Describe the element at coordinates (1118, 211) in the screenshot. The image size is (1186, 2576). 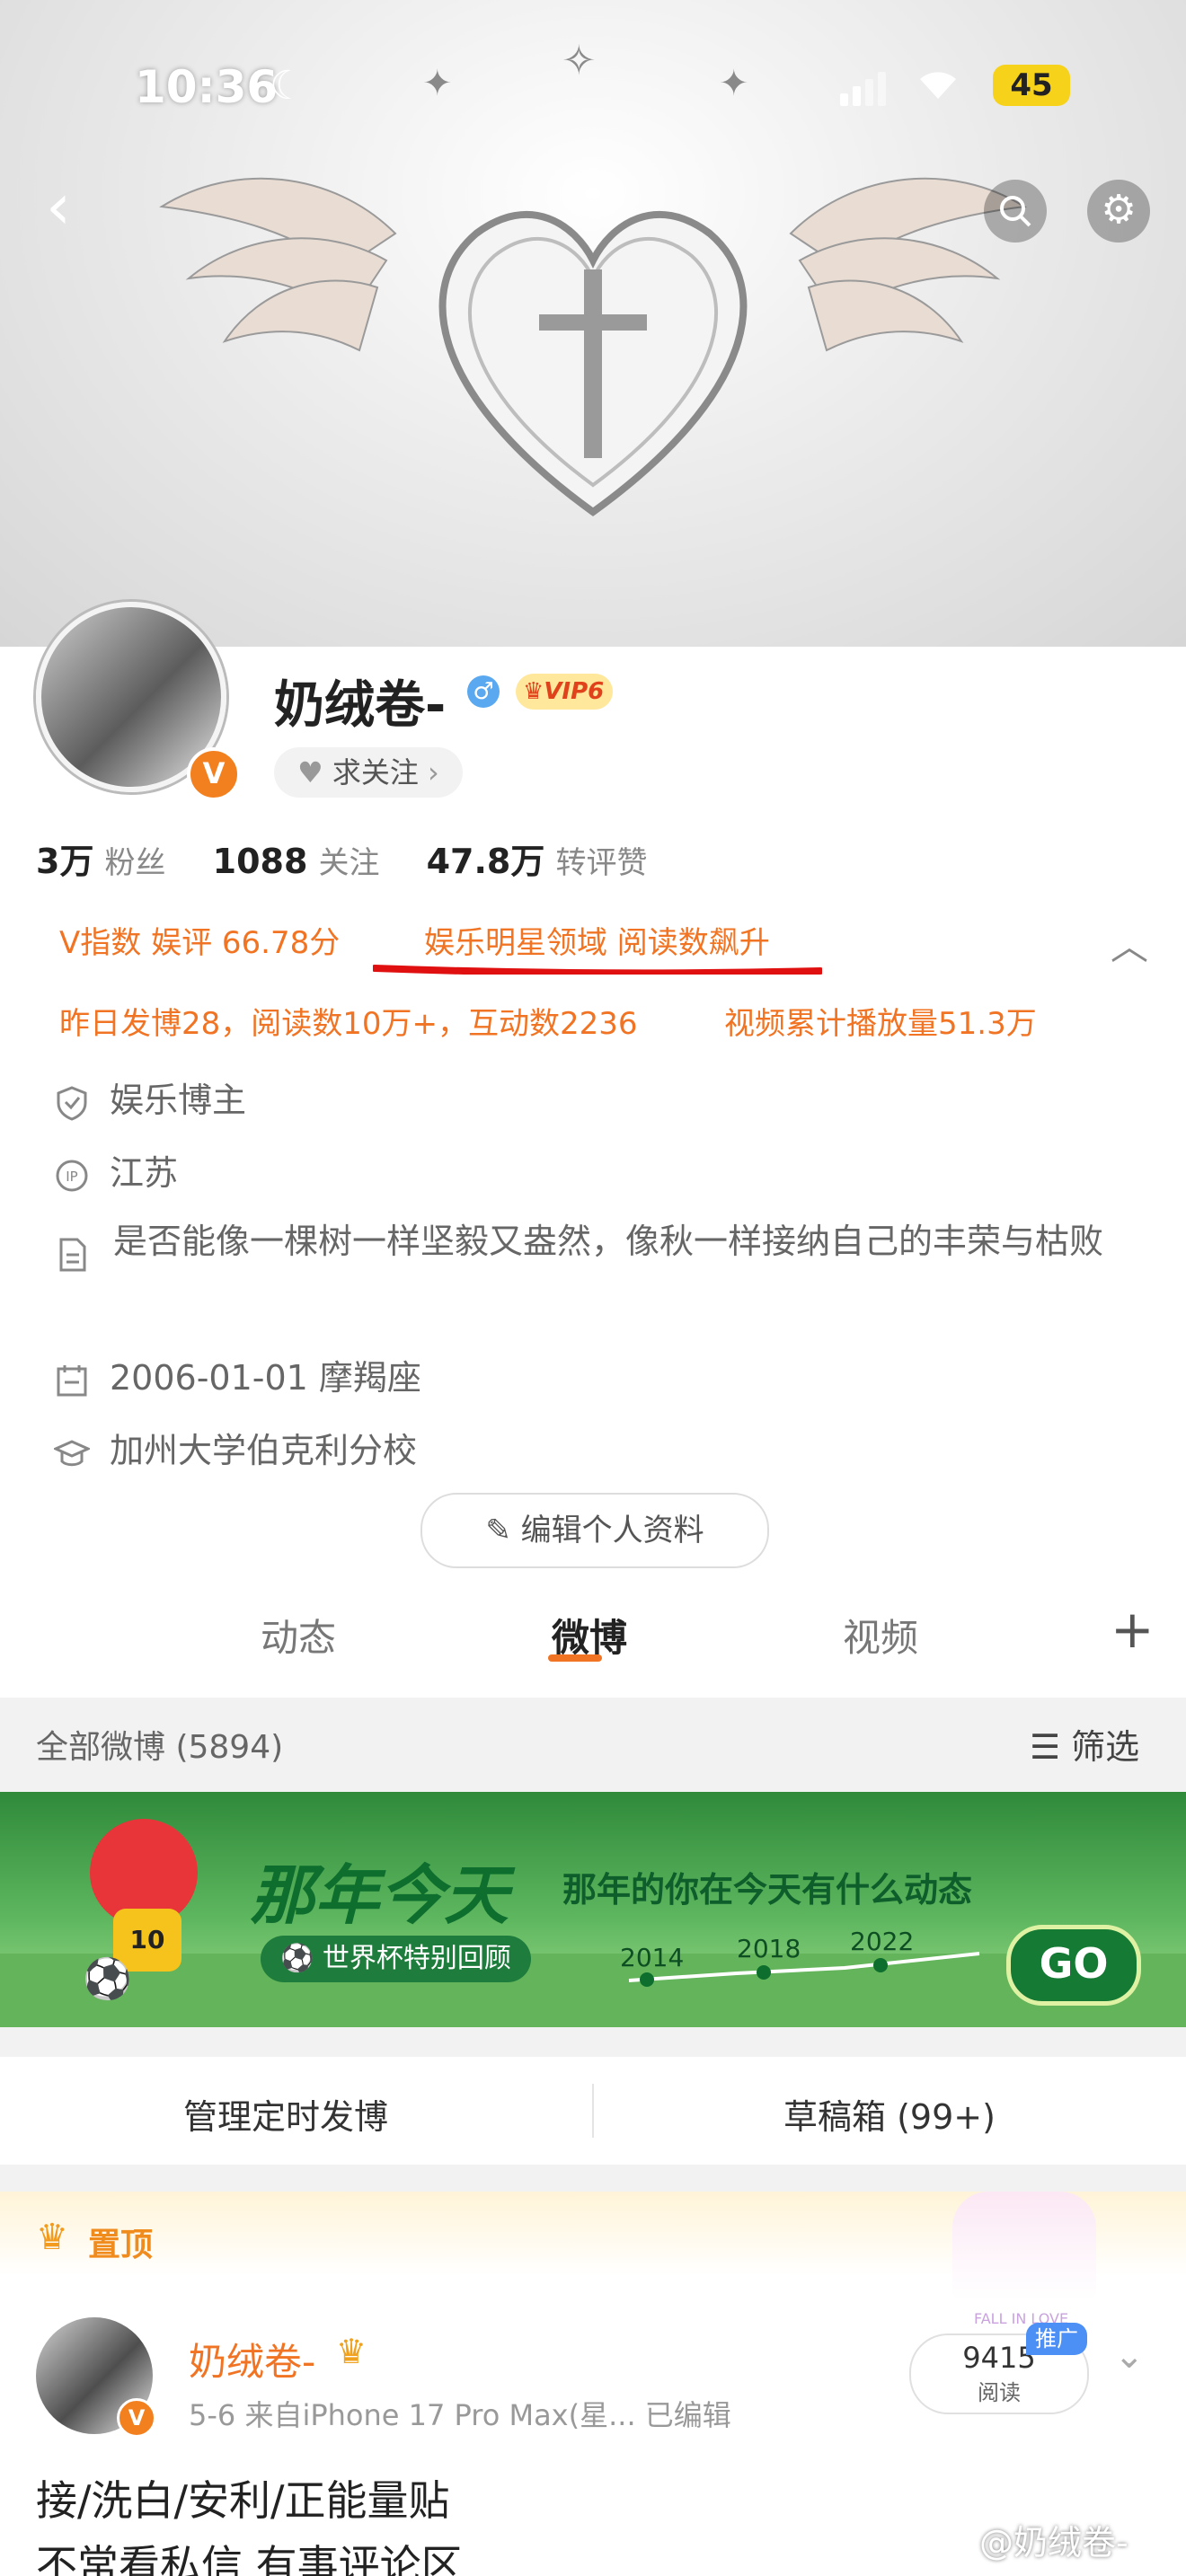
I see `settings-icon: ⚙` at that location.